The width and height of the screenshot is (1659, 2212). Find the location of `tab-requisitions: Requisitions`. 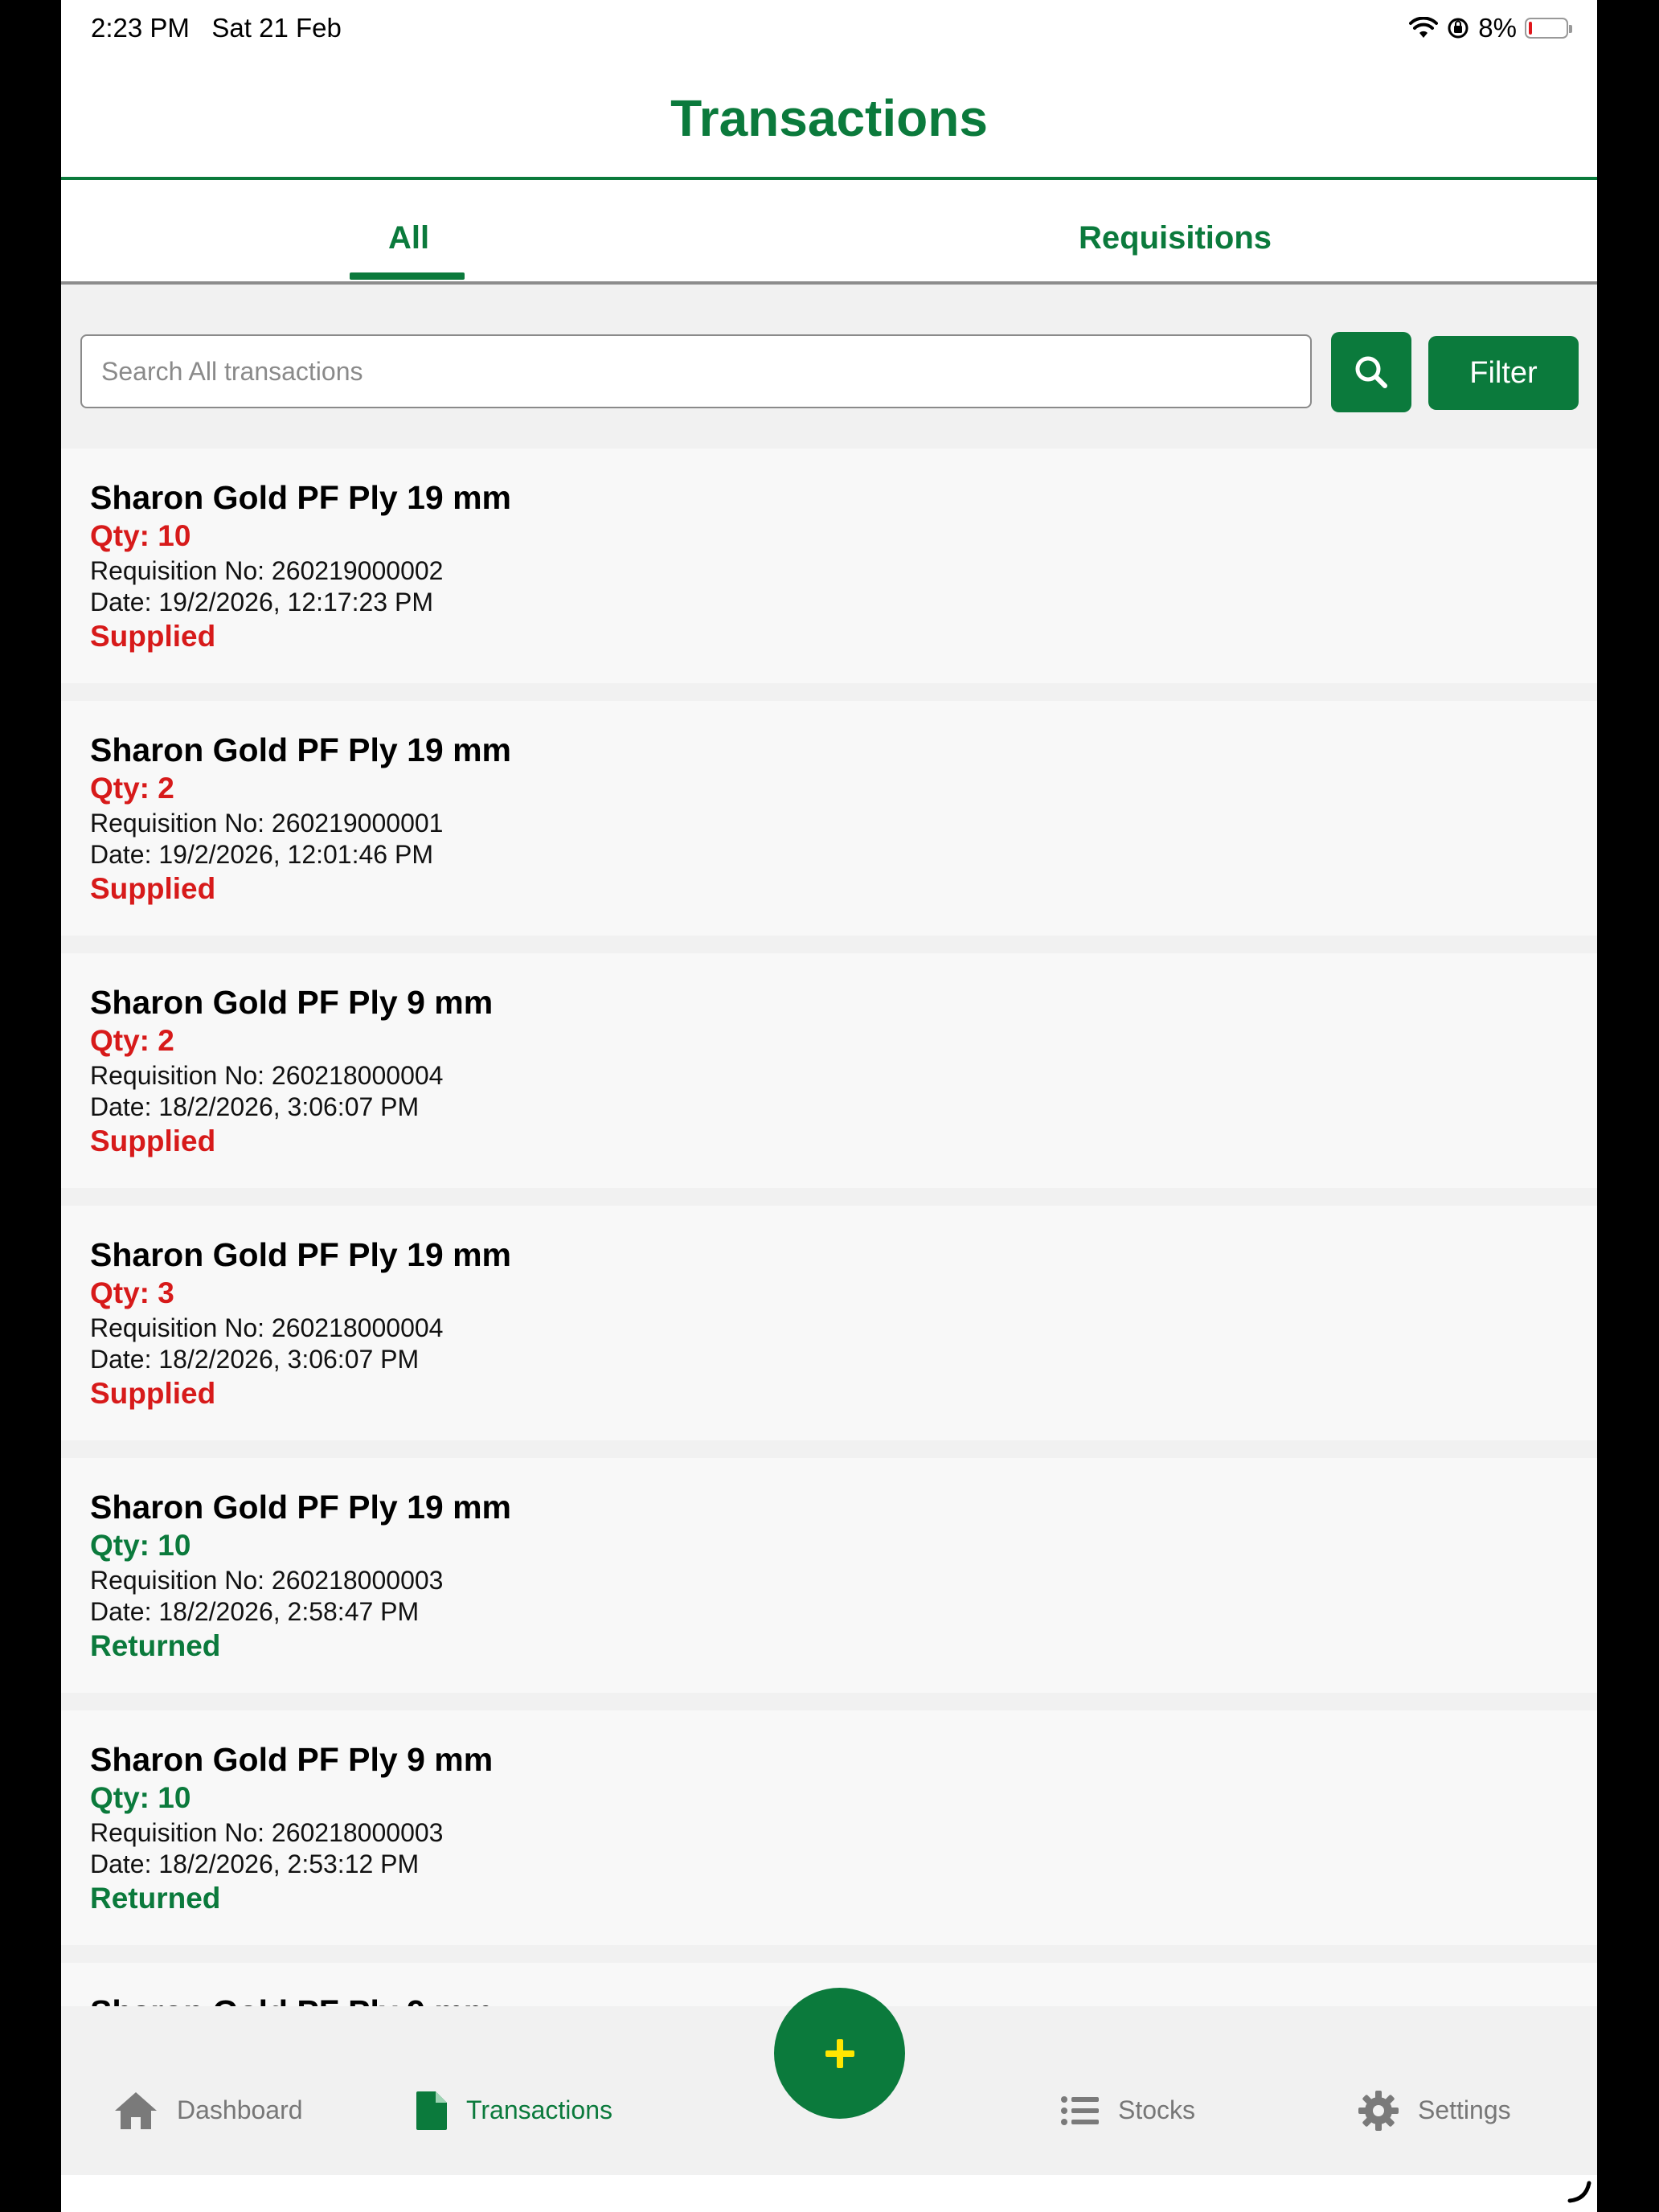

tab-requisitions: Requisitions is located at coordinates (1175, 238).